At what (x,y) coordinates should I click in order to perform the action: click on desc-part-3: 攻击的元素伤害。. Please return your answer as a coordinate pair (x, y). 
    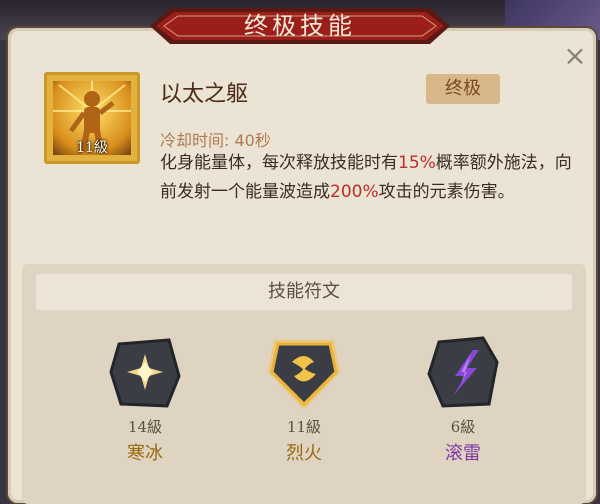
    Looking at the image, I should click on (446, 192).